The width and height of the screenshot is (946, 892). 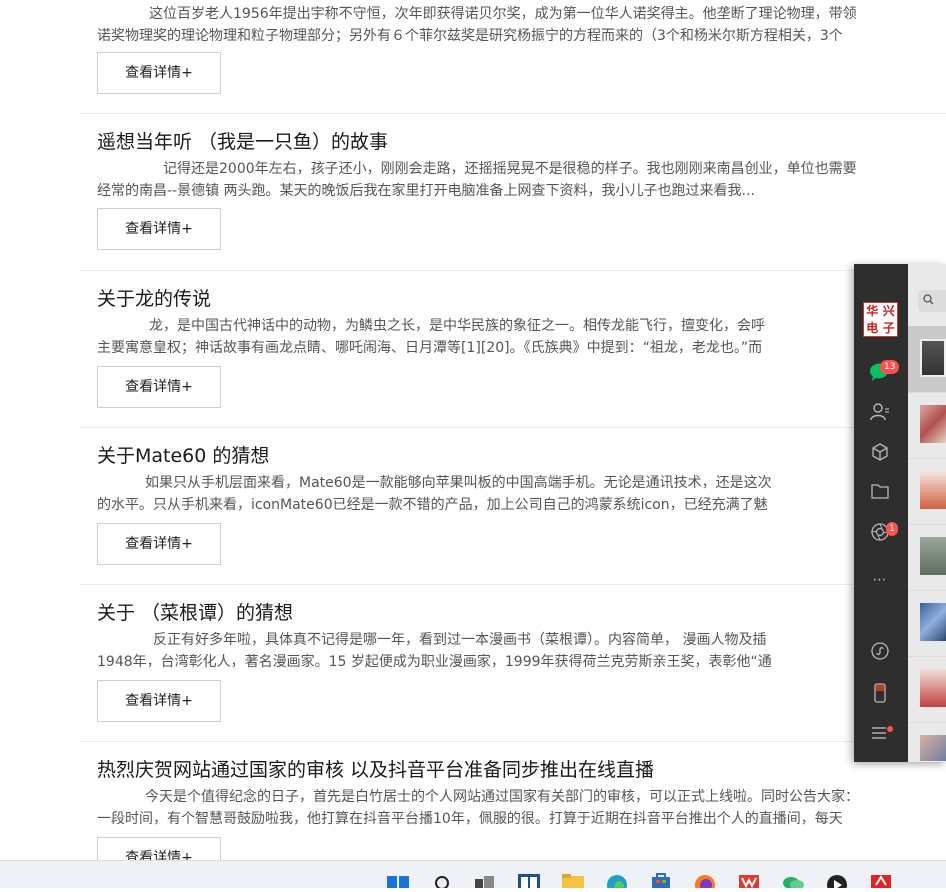 I want to click on unread-badge: 13, so click(x=890, y=367).